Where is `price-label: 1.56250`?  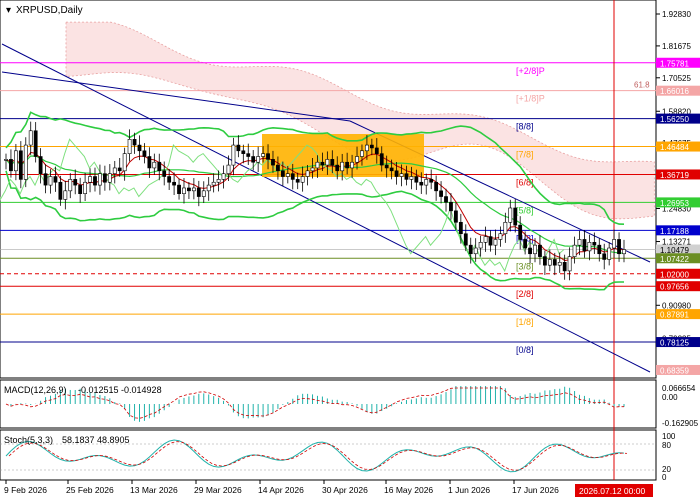
price-label: 1.56250 is located at coordinates (674, 119).